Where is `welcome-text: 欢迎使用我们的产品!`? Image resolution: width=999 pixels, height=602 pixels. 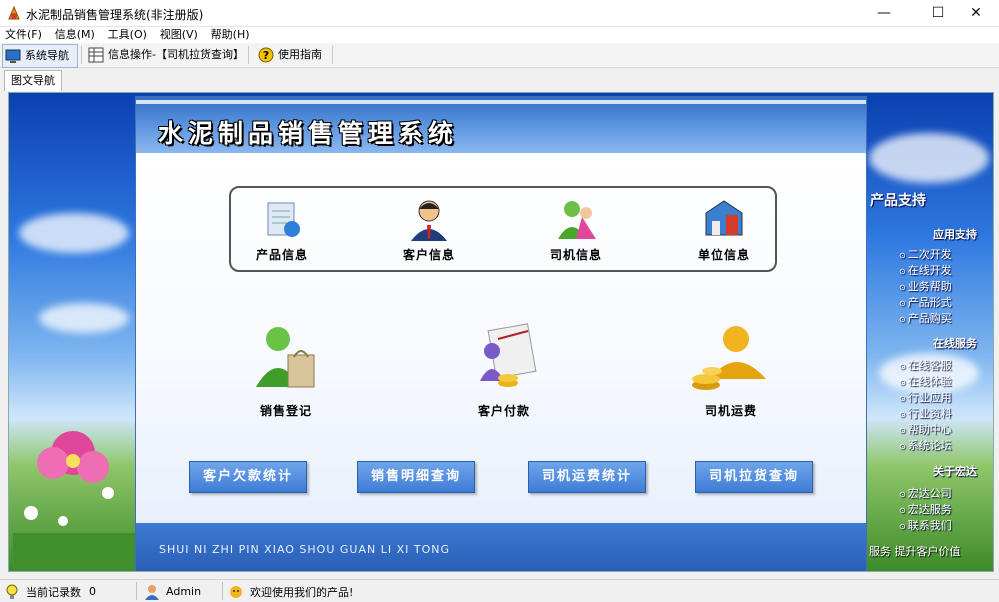 welcome-text: 欢迎使用我们的产品! is located at coordinates (302, 592).